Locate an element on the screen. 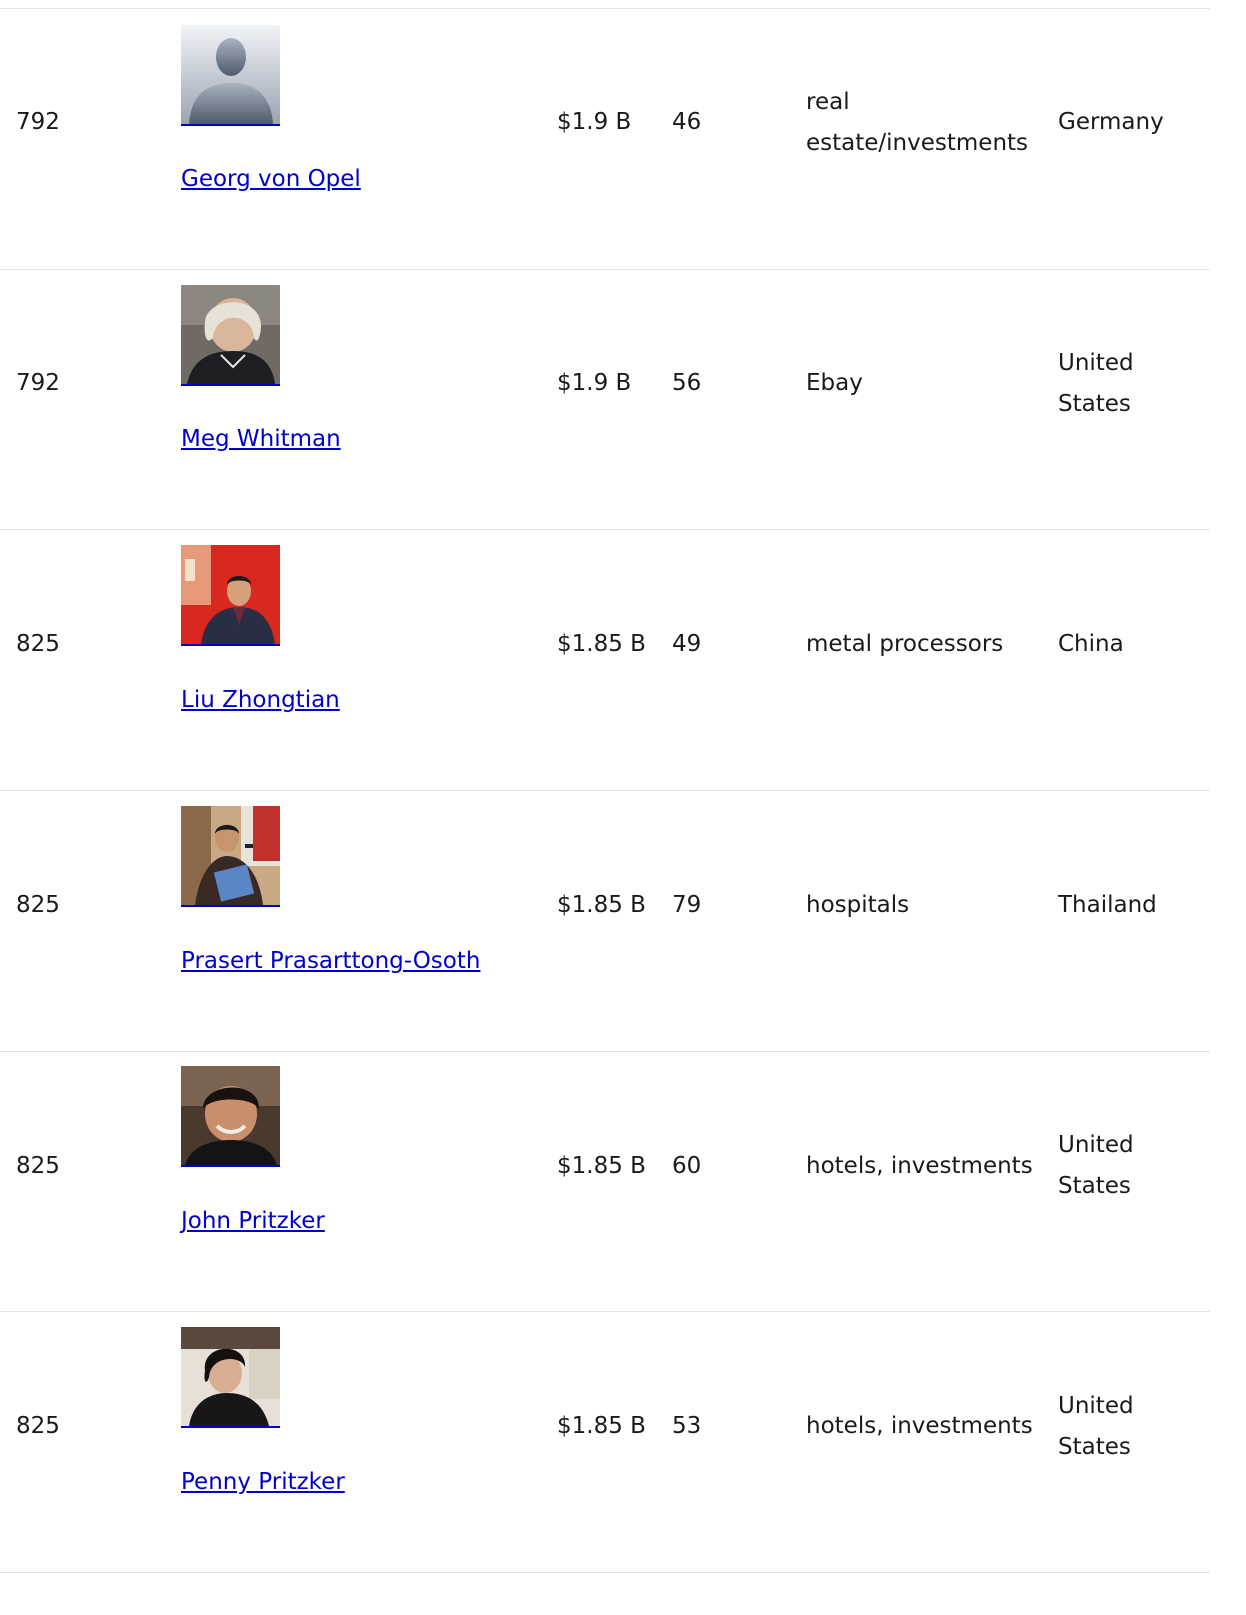  age-cell: 46 is located at coordinates (687, 122).